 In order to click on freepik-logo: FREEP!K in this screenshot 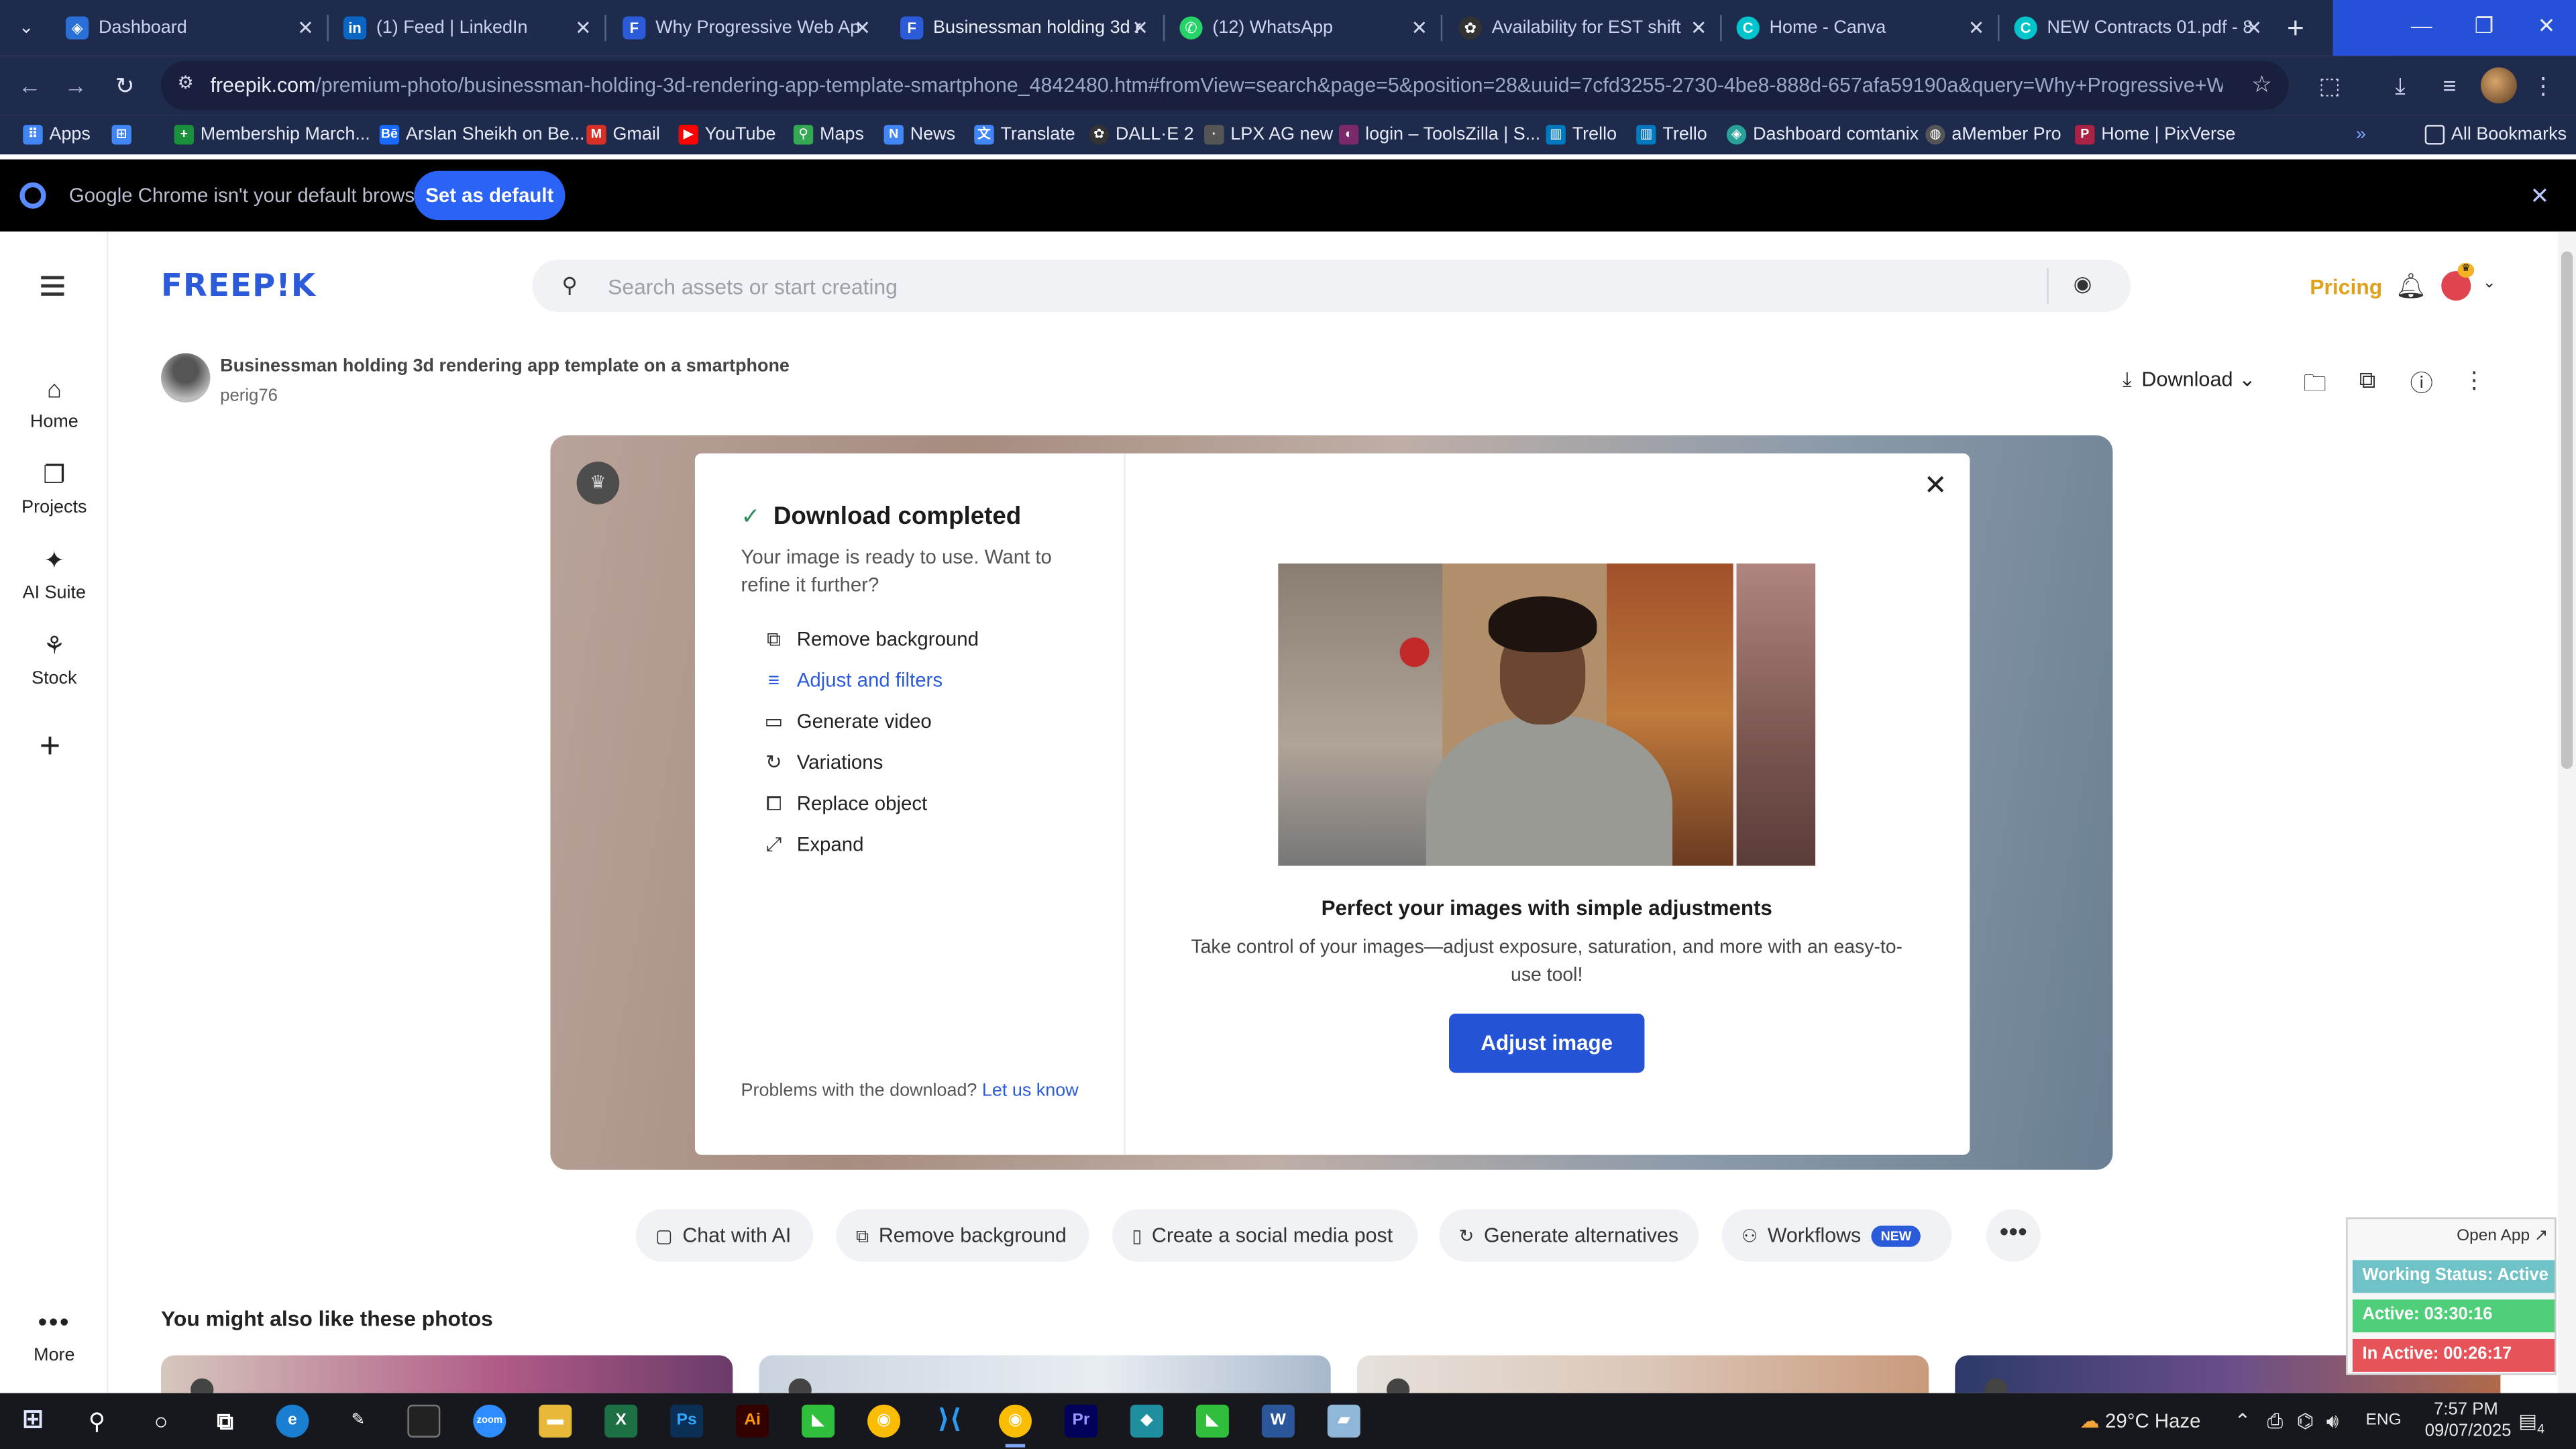, I will do `click(238, 286)`.